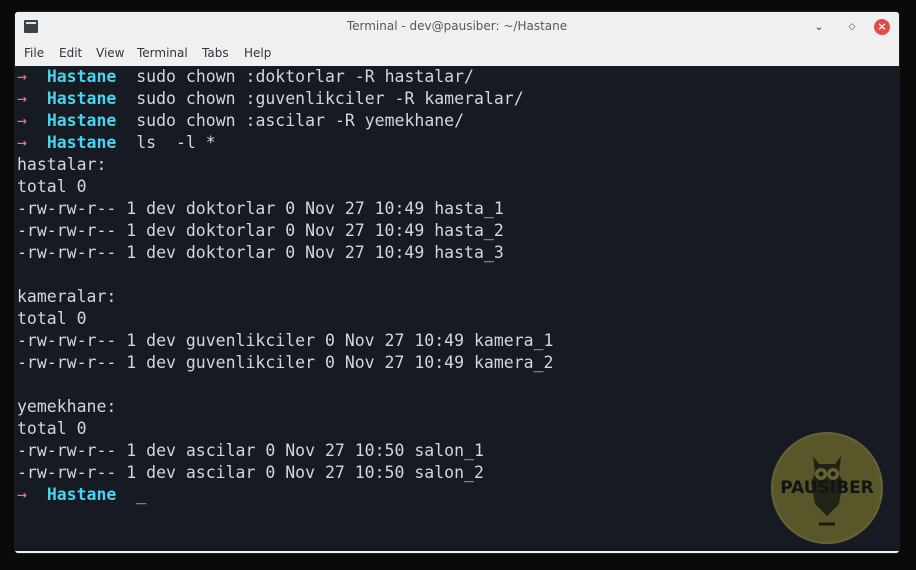 This screenshot has width=916, height=570. Describe the element at coordinates (819, 27) in the screenshot. I see `minimize-icon: ⌄` at that location.